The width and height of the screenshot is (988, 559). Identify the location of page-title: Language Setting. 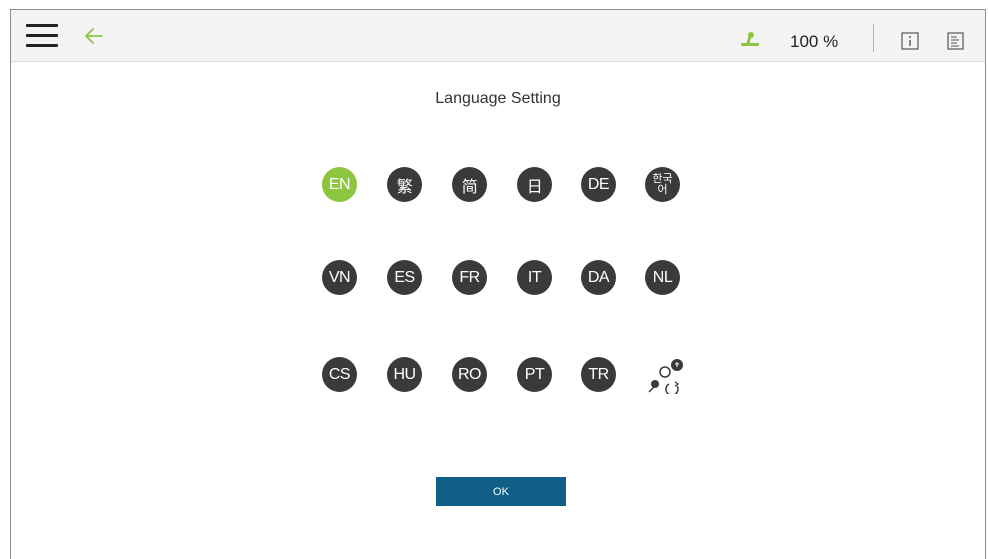
(498, 98).